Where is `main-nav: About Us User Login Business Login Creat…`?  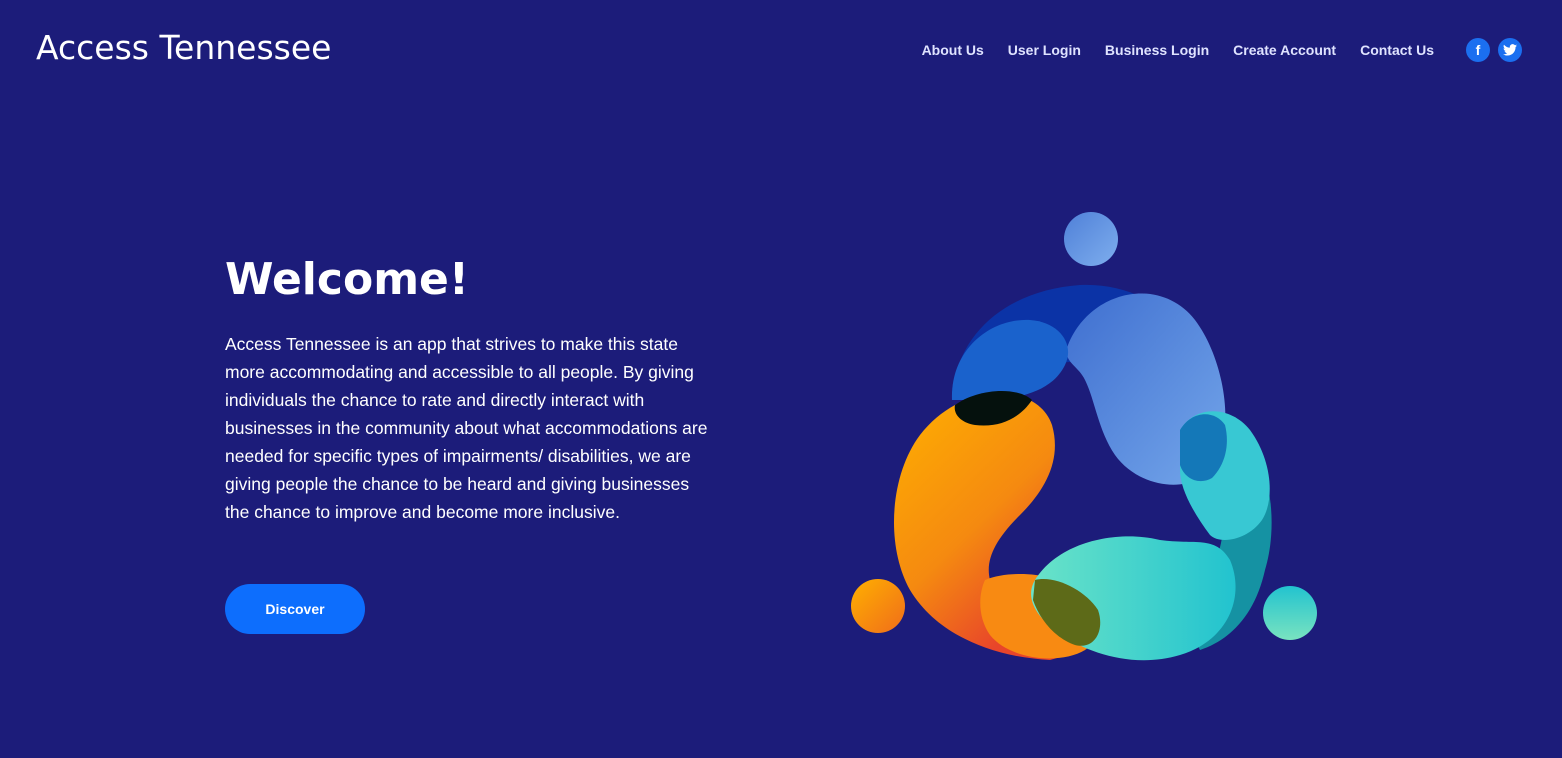 main-nav: About Us User Login Business Login Creat… is located at coordinates (1210, 50).